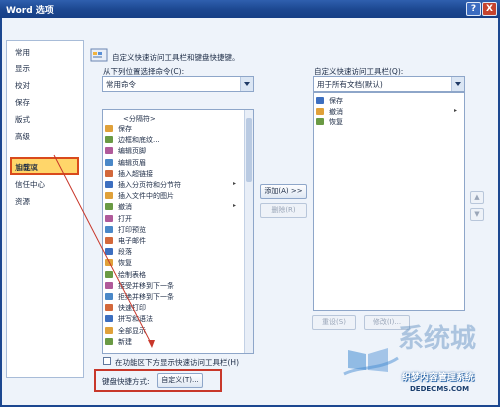 This screenshot has width=500, height=407. What do you see at coordinates (126, 381) in the screenshot?
I see `keyboard-shortcut-label: 键盘快捷方式:` at bounding box center [126, 381].